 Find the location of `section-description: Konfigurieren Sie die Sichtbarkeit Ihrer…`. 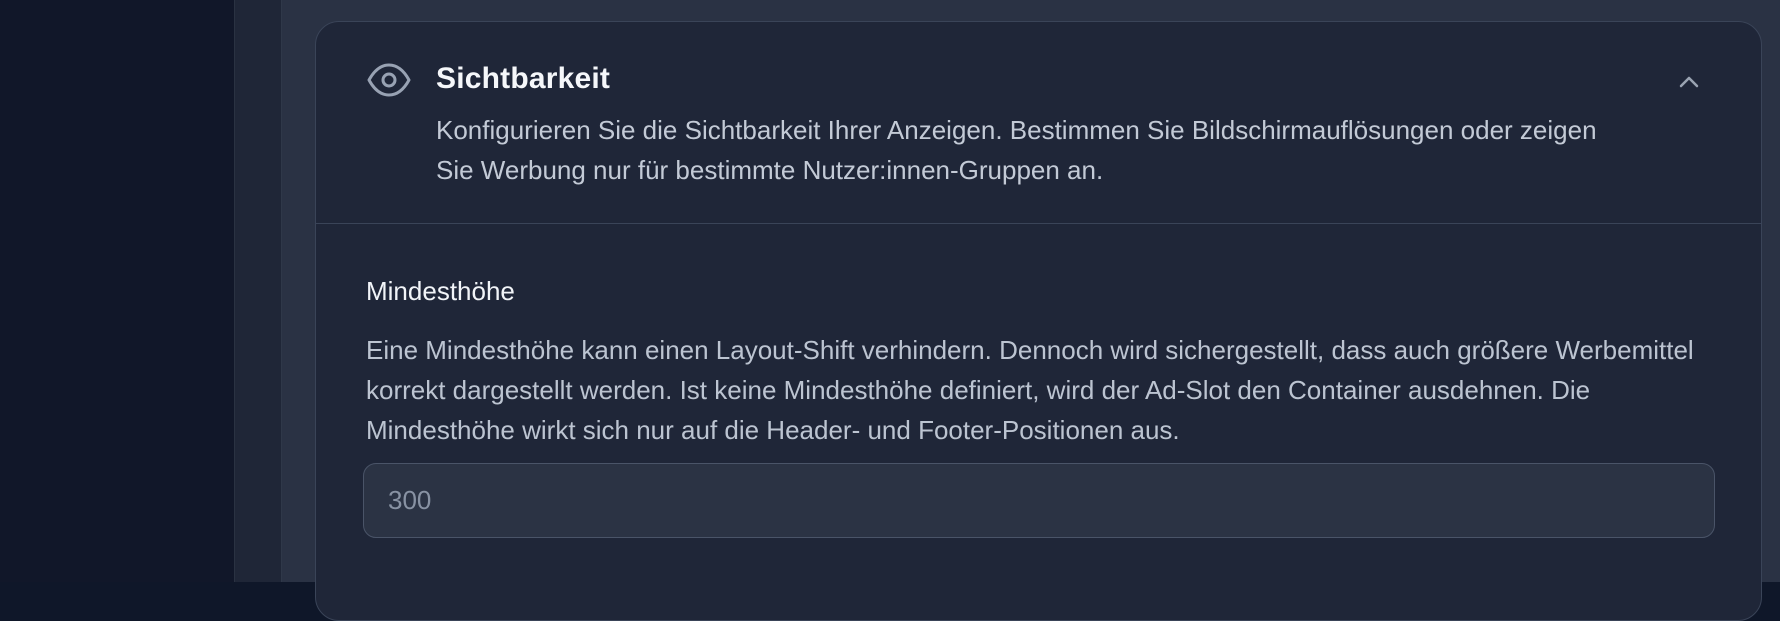

section-description: Konfigurieren Sie die Sichtbarkeit Ihrer… is located at coordinates (1016, 150).